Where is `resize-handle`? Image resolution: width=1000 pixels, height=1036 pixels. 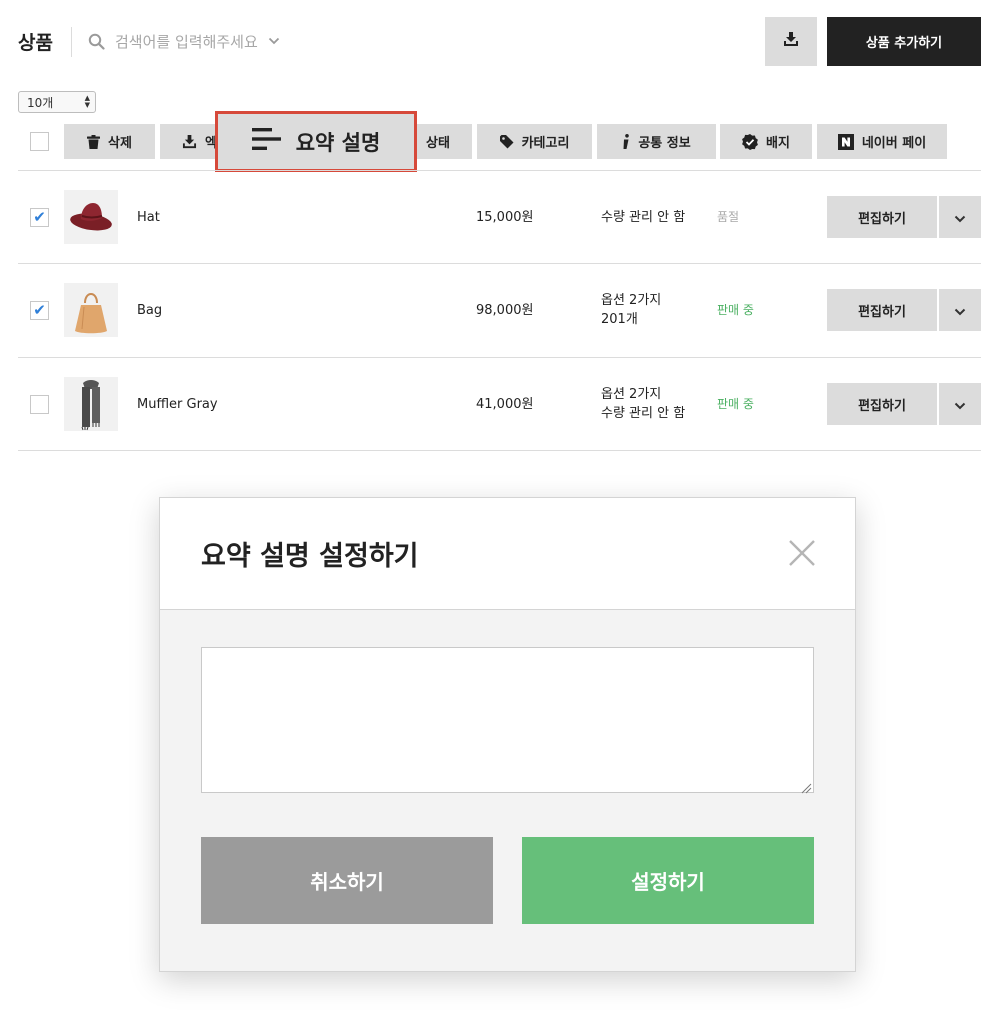
resize-handle is located at coordinates (806, 786).